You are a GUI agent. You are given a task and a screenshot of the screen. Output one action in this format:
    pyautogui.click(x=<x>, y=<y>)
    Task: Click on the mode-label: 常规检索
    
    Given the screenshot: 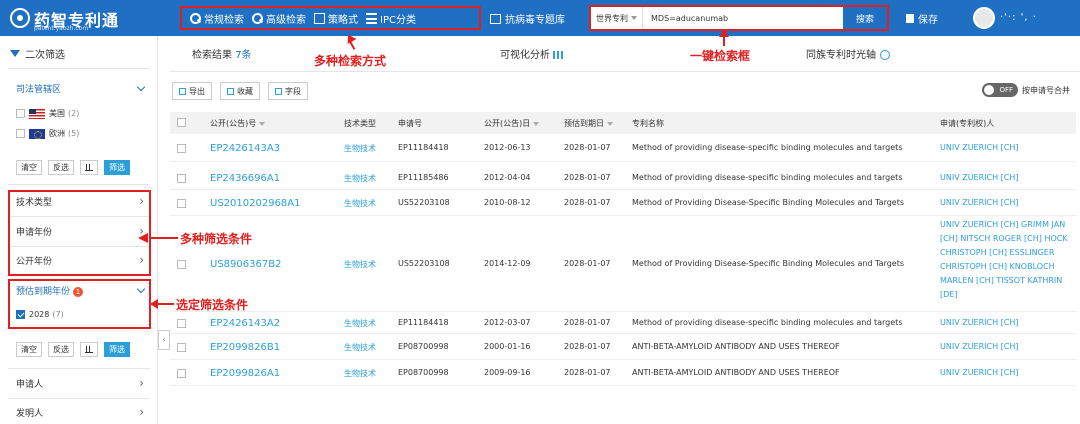 What is the action you would take?
    pyautogui.click(x=224, y=20)
    